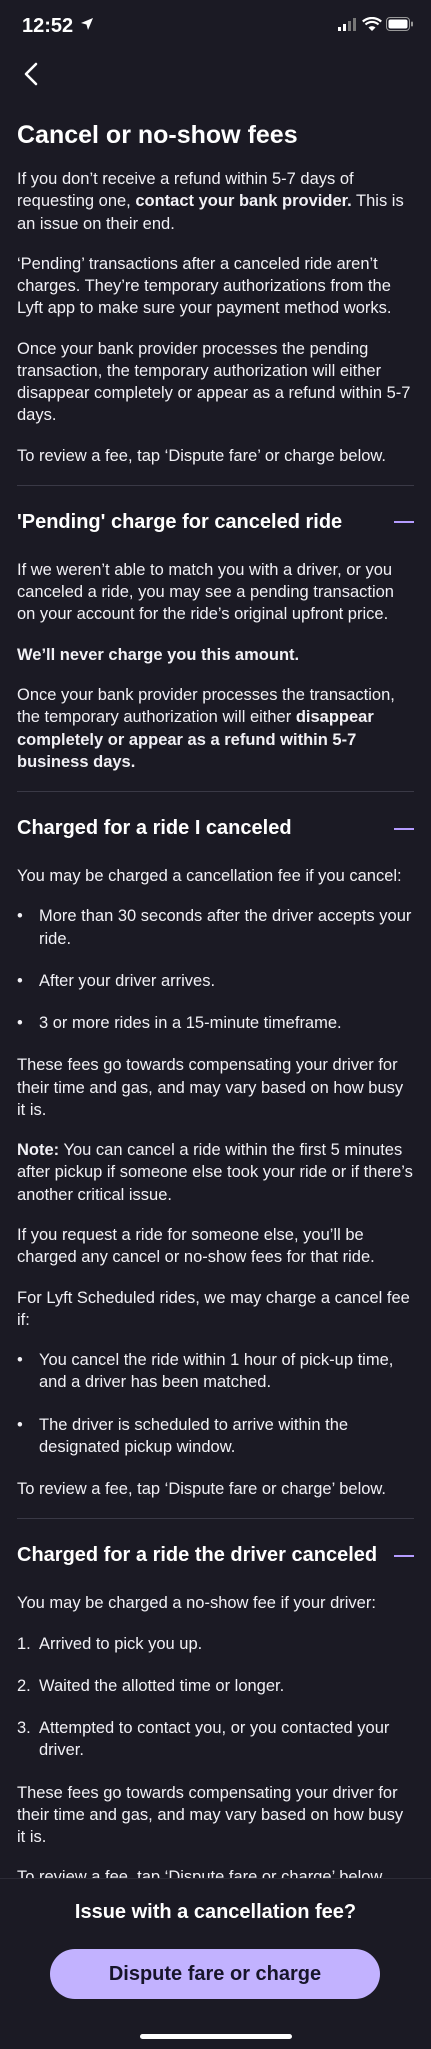  I want to click on section-header-driver-canceled: Charged for a ride the driver canceled, so click(215, 1555).